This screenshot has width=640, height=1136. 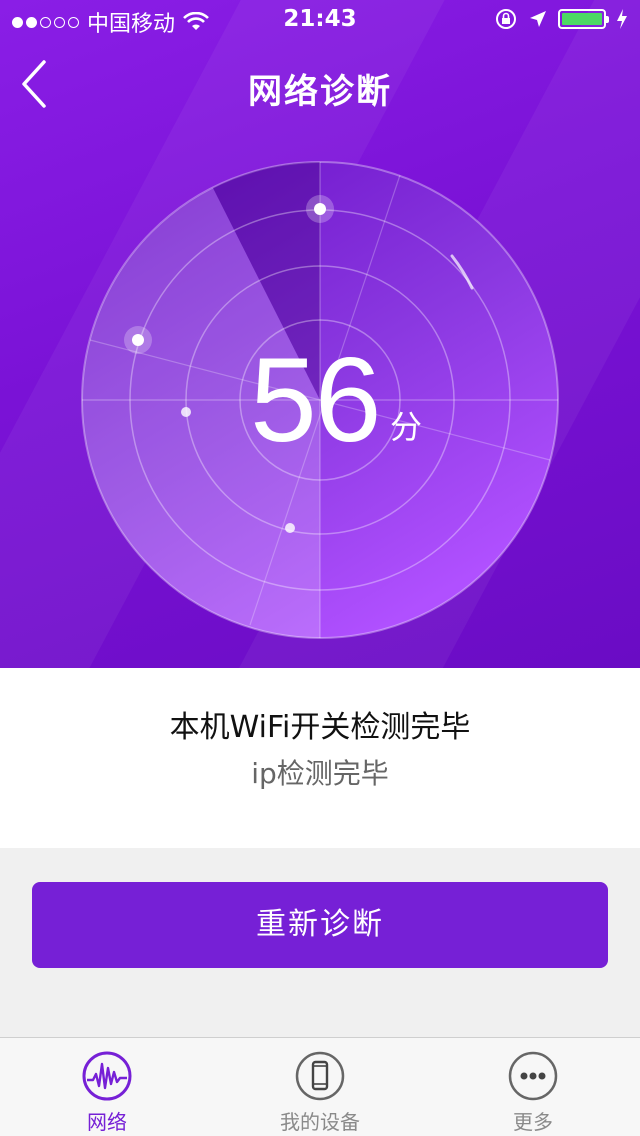 I want to click on location-arrow-icon, so click(x=538, y=19).